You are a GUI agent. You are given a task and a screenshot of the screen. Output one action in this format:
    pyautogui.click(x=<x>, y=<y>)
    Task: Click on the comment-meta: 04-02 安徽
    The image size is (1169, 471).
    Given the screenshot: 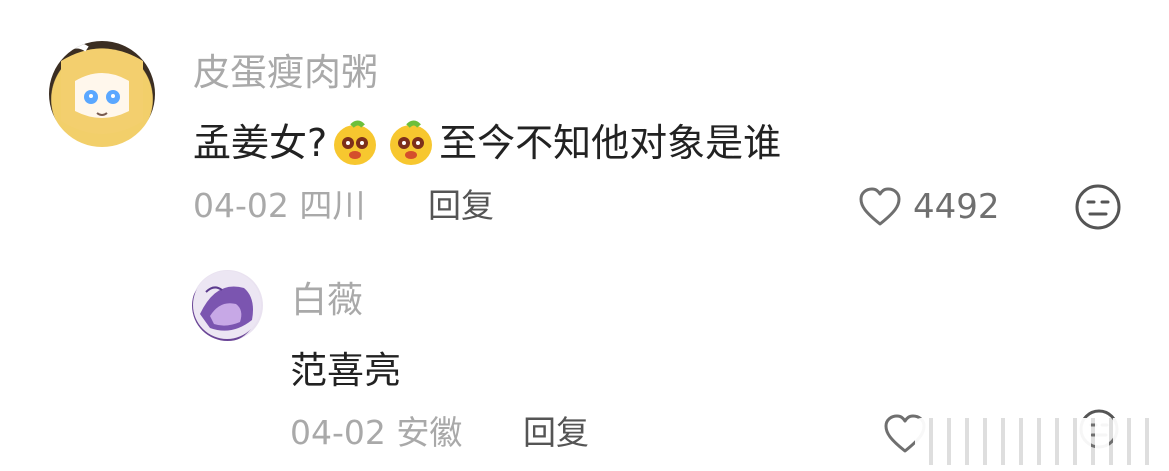 What is the action you would take?
    pyautogui.click(x=376, y=432)
    